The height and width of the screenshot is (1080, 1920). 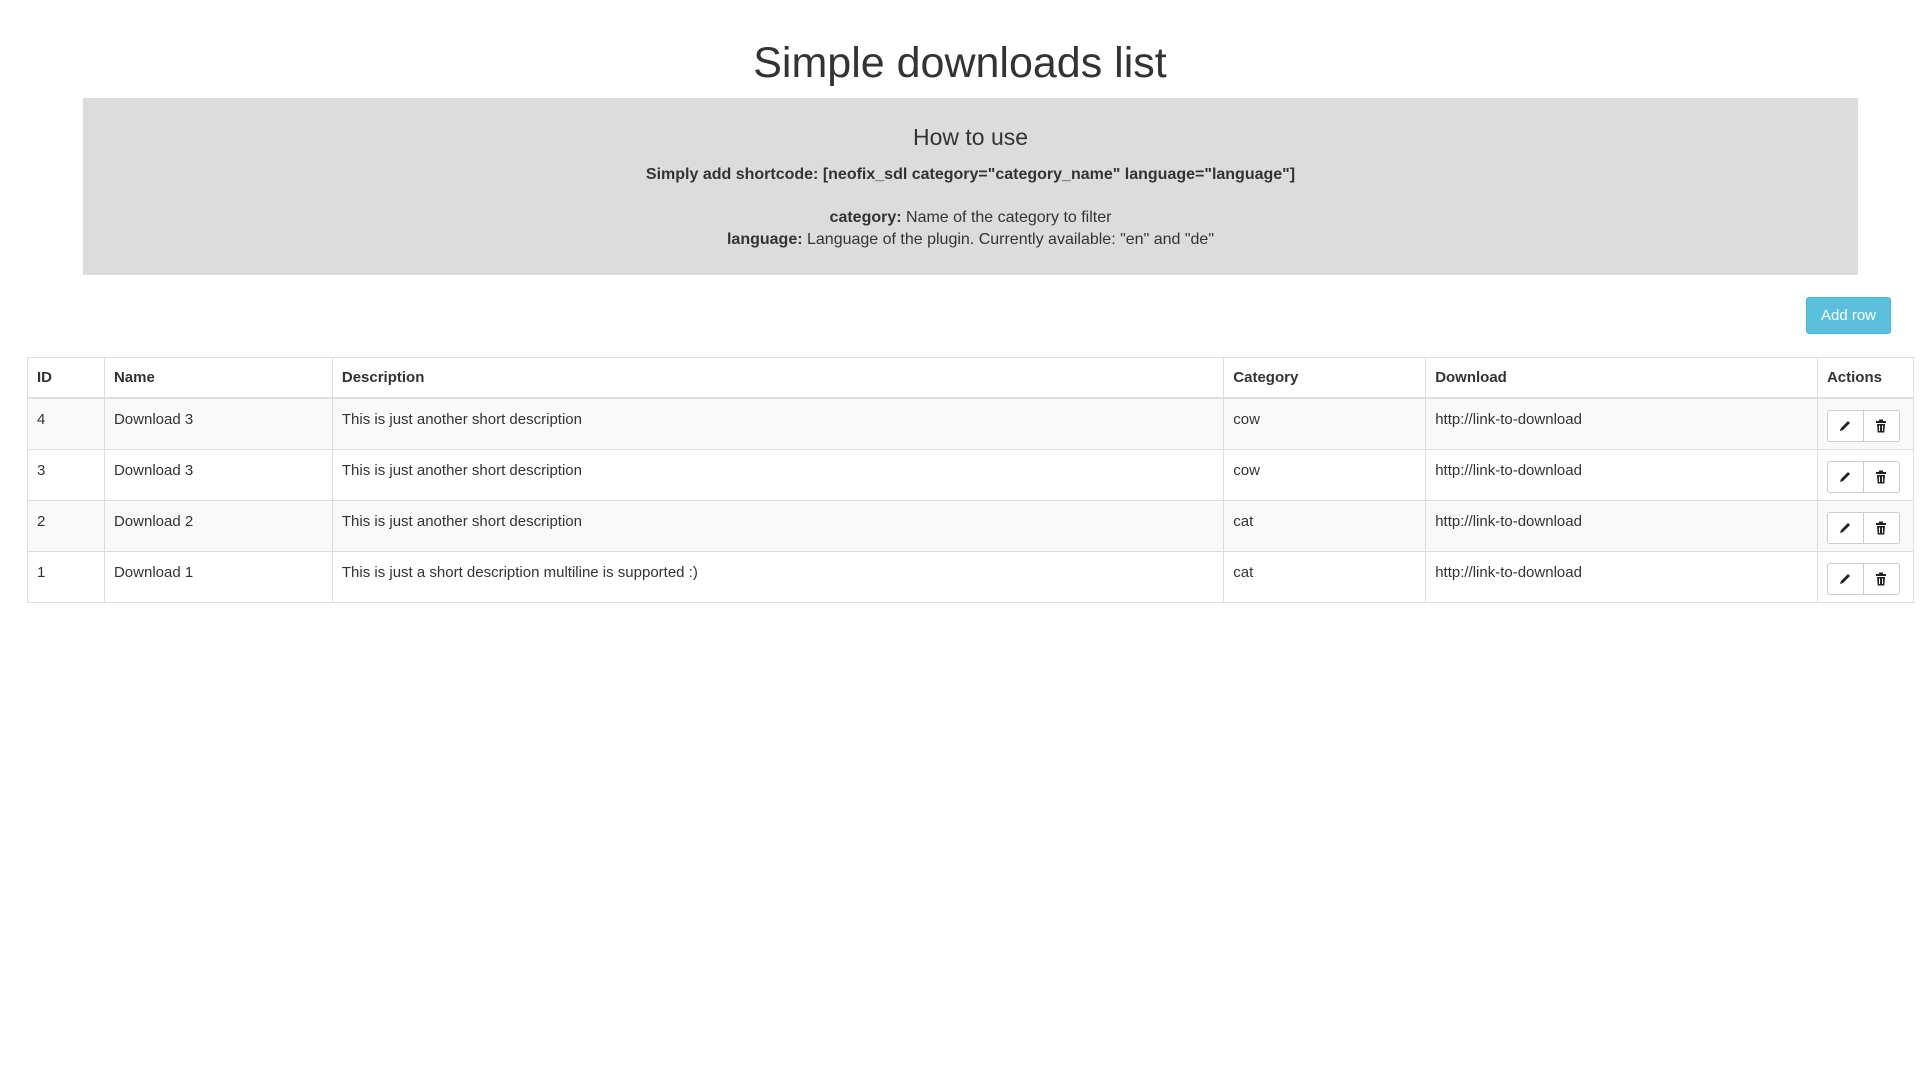 I want to click on param-category-text: Name of the category to filter, so click(x=1006, y=217).